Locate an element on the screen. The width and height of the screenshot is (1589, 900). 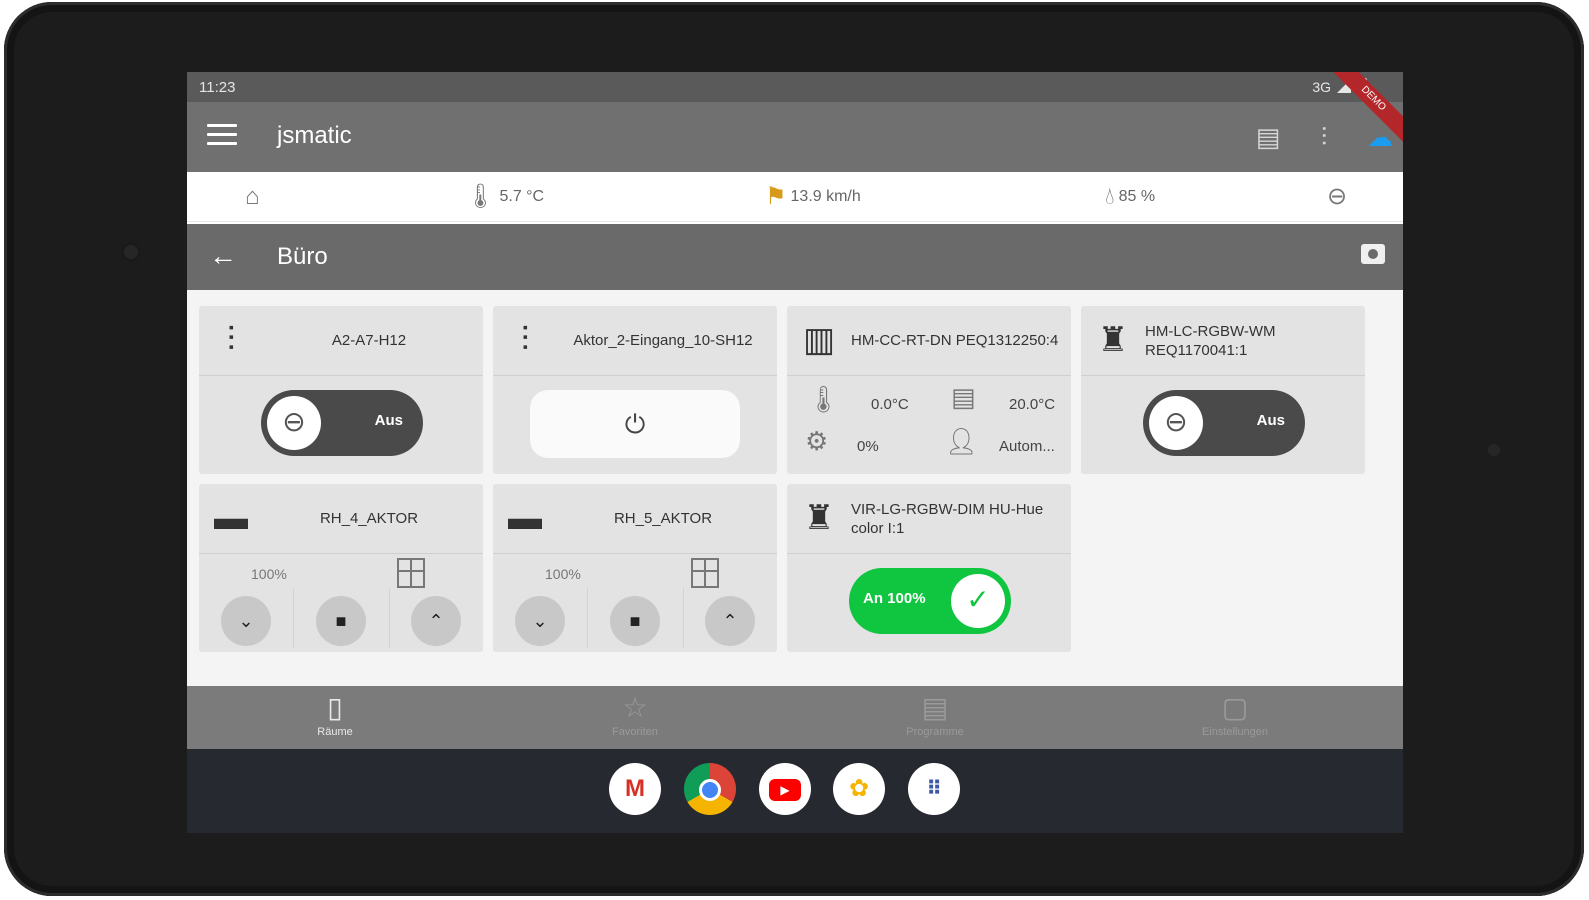
device-name: RH_4_AKTOR is located at coordinates (369, 519).